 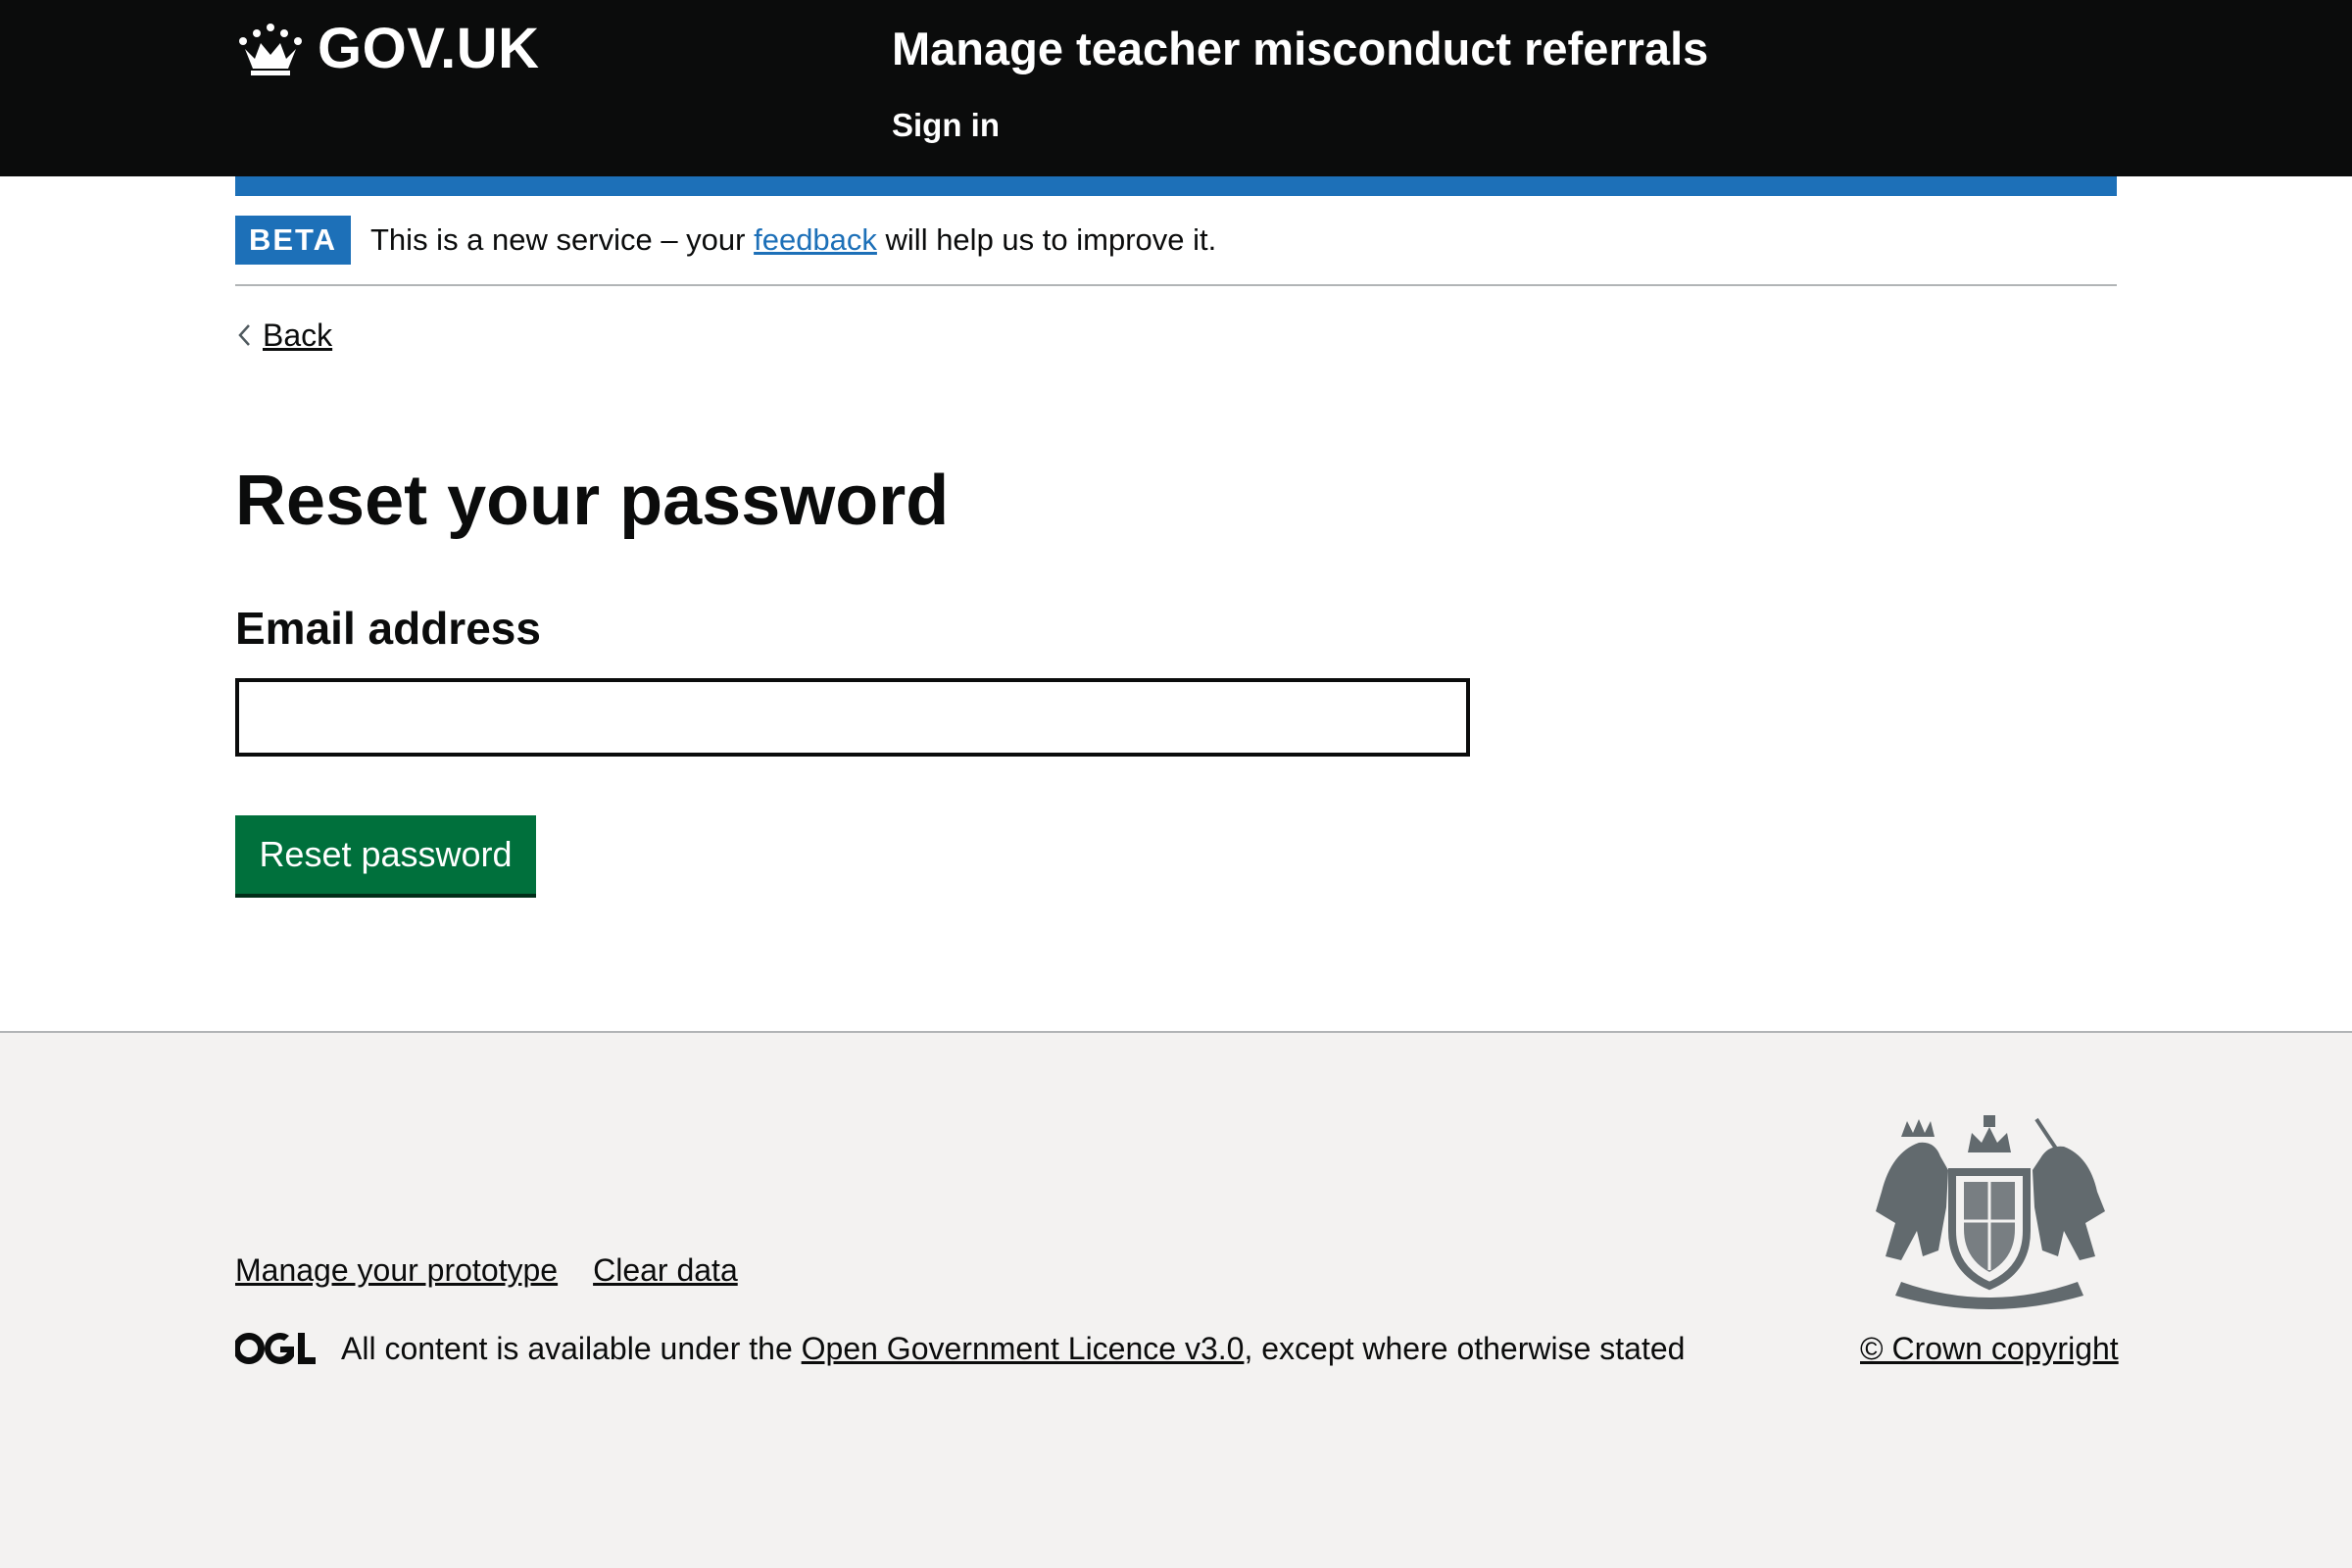 What do you see at coordinates (815, 239) in the screenshot?
I see `feedback-link: feedback` at bounding box center [815, 239].